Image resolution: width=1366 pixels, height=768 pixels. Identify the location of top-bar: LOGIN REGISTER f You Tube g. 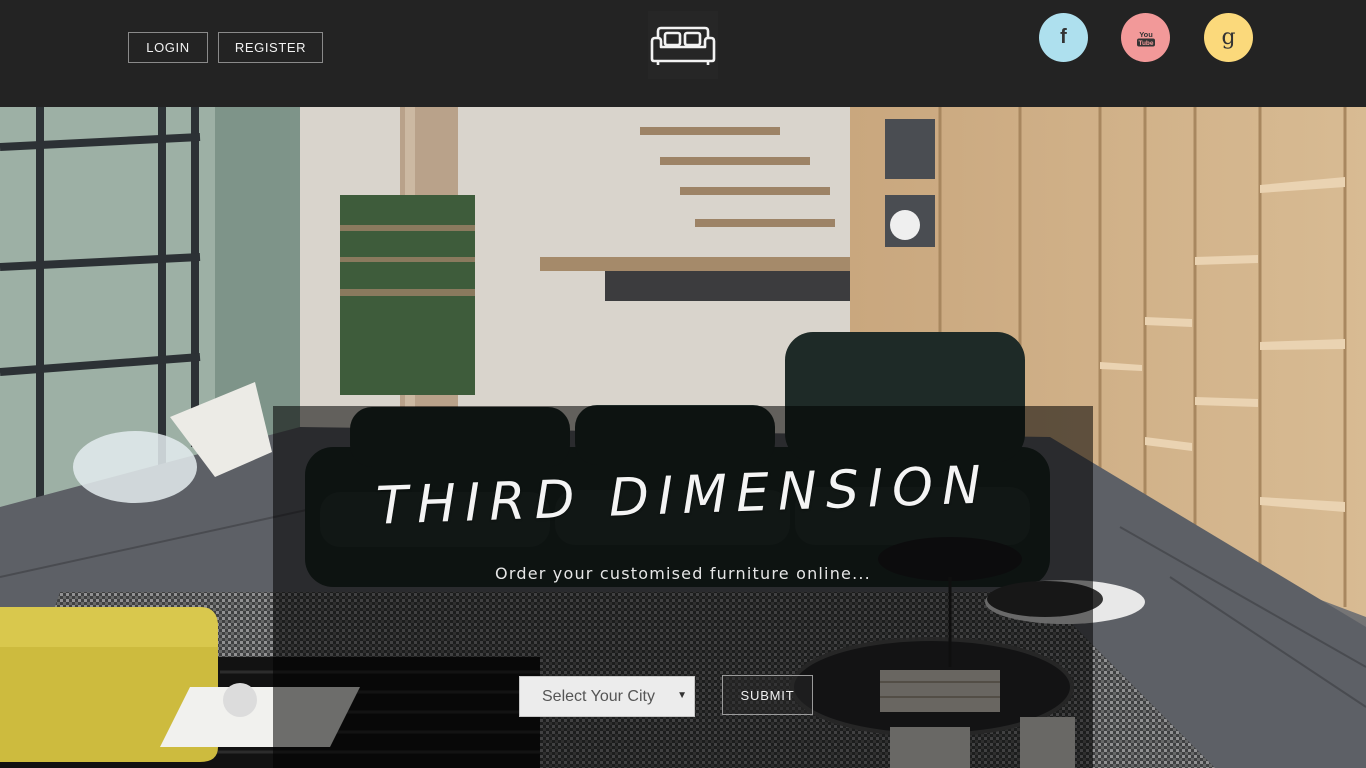
(683, 53).